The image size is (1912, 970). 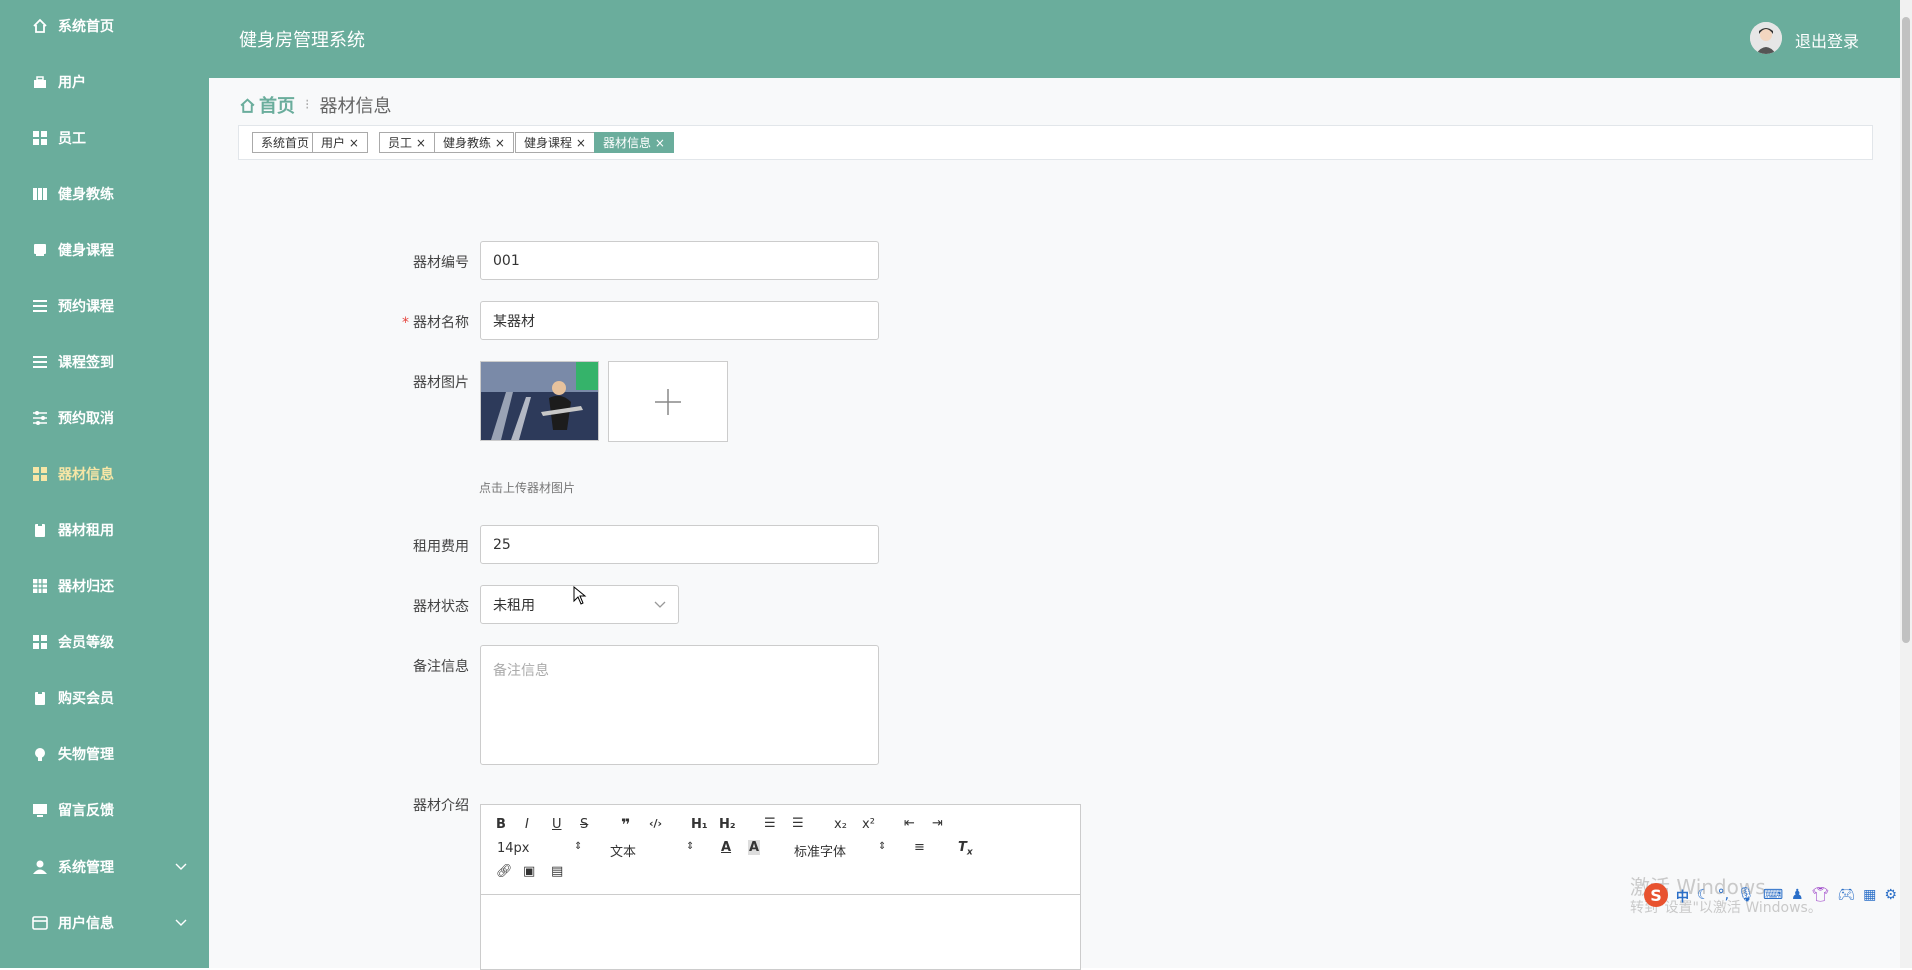 I want to click on image-icon: ▣, so click(x=529, y=871).